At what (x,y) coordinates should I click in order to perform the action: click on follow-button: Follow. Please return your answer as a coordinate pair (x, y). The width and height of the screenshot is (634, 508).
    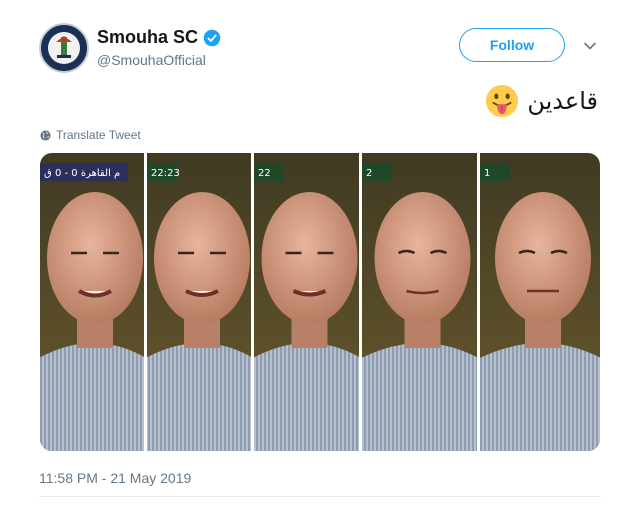
    Looking at the image, I should click on (512, 45).